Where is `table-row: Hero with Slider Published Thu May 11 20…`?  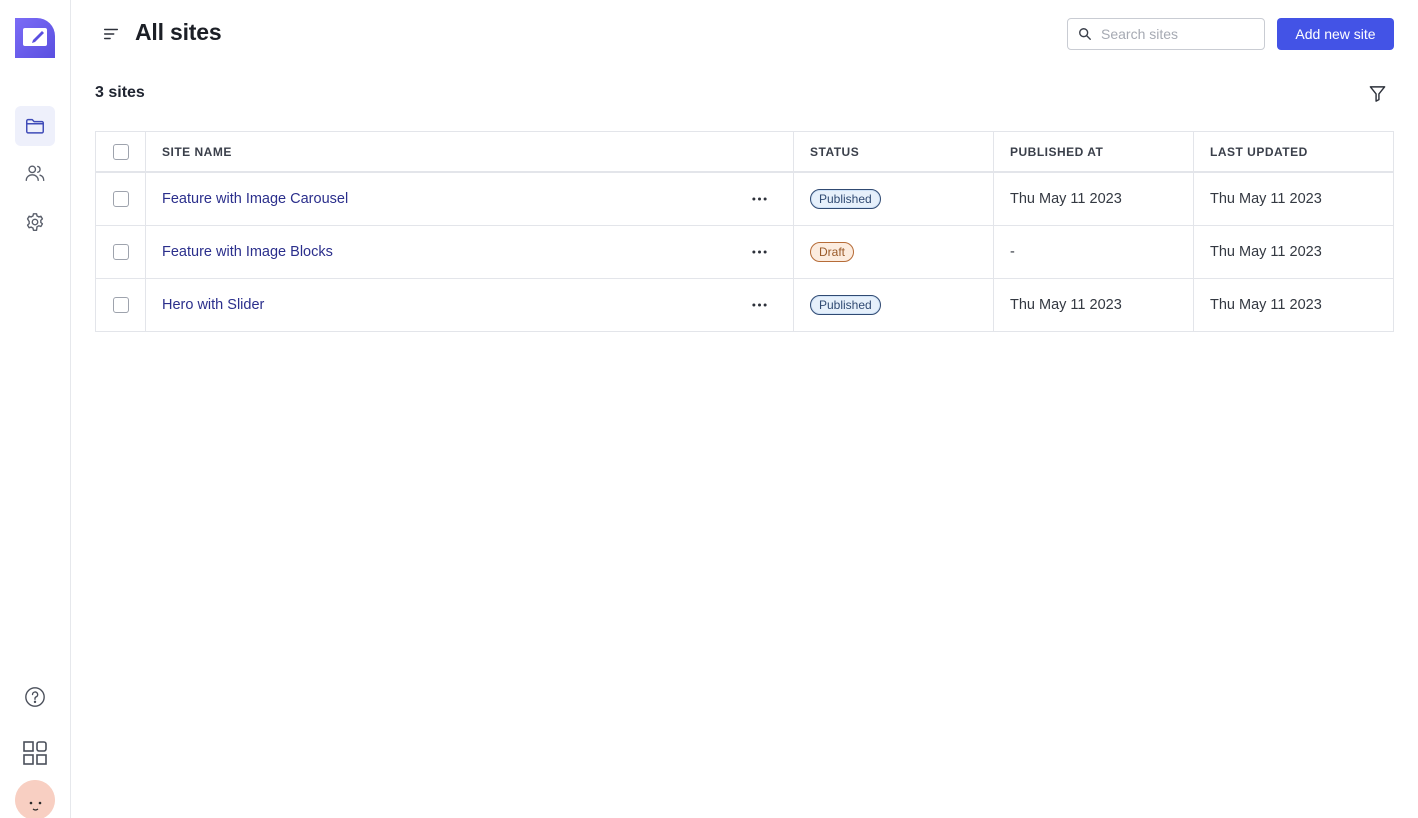
table-row: Hero with Slider Published Thu May 11 20… is located at coordinates (744, 305).